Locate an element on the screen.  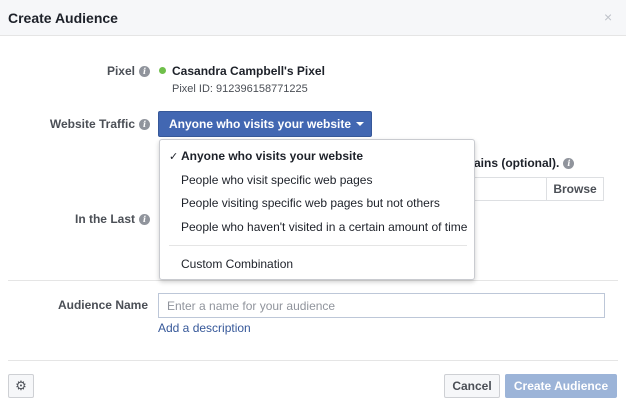
menu-divider is located at coordinates (318, 245).